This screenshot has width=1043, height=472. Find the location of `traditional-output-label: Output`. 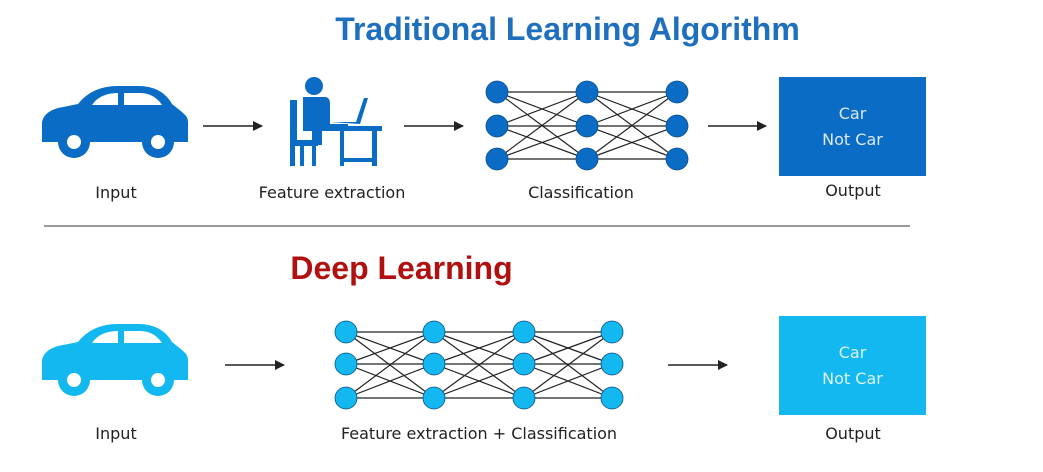

traditional-output-label: Output is located at coordinates (853, 190).